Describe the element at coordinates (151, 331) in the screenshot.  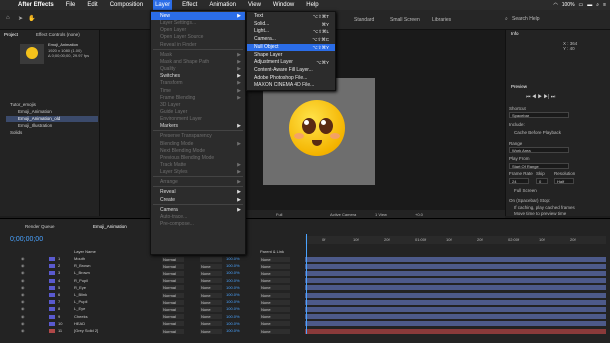
I see `layer-row: ◉ 11 [Grey Solid 2] Normal None 100.0% None` at that location.